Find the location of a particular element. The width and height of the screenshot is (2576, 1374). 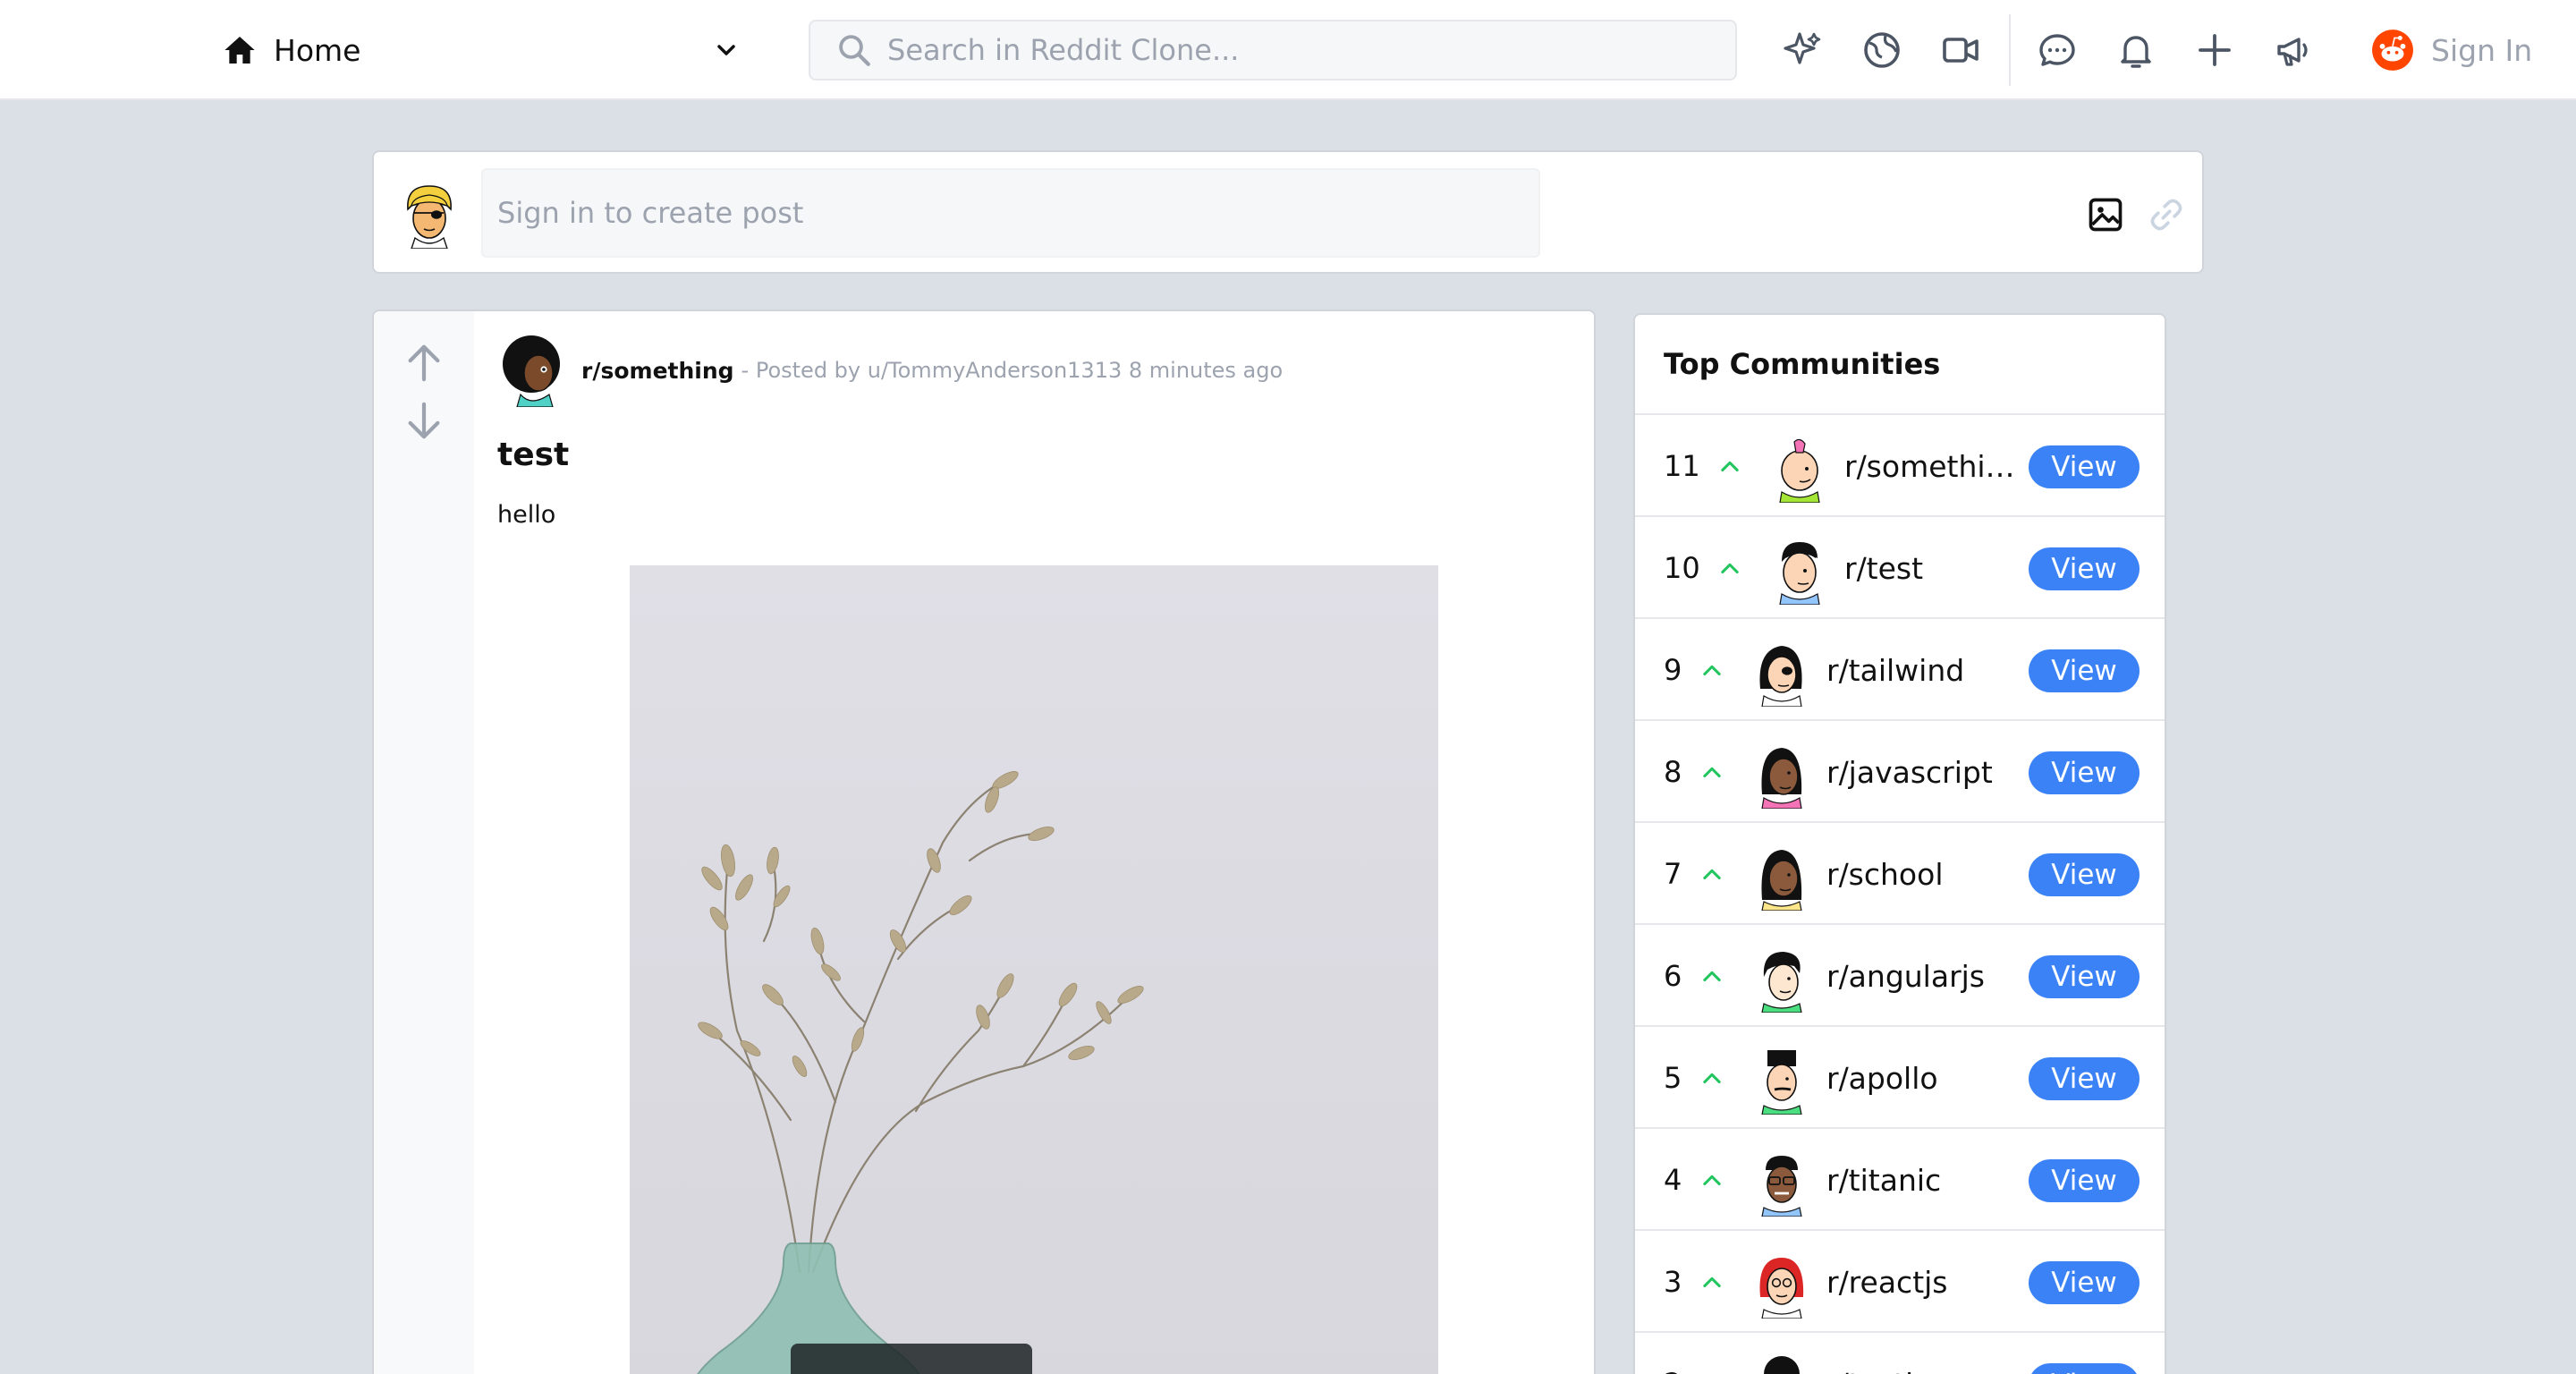

sparkles-icon is located at coordinates (1803, 50).